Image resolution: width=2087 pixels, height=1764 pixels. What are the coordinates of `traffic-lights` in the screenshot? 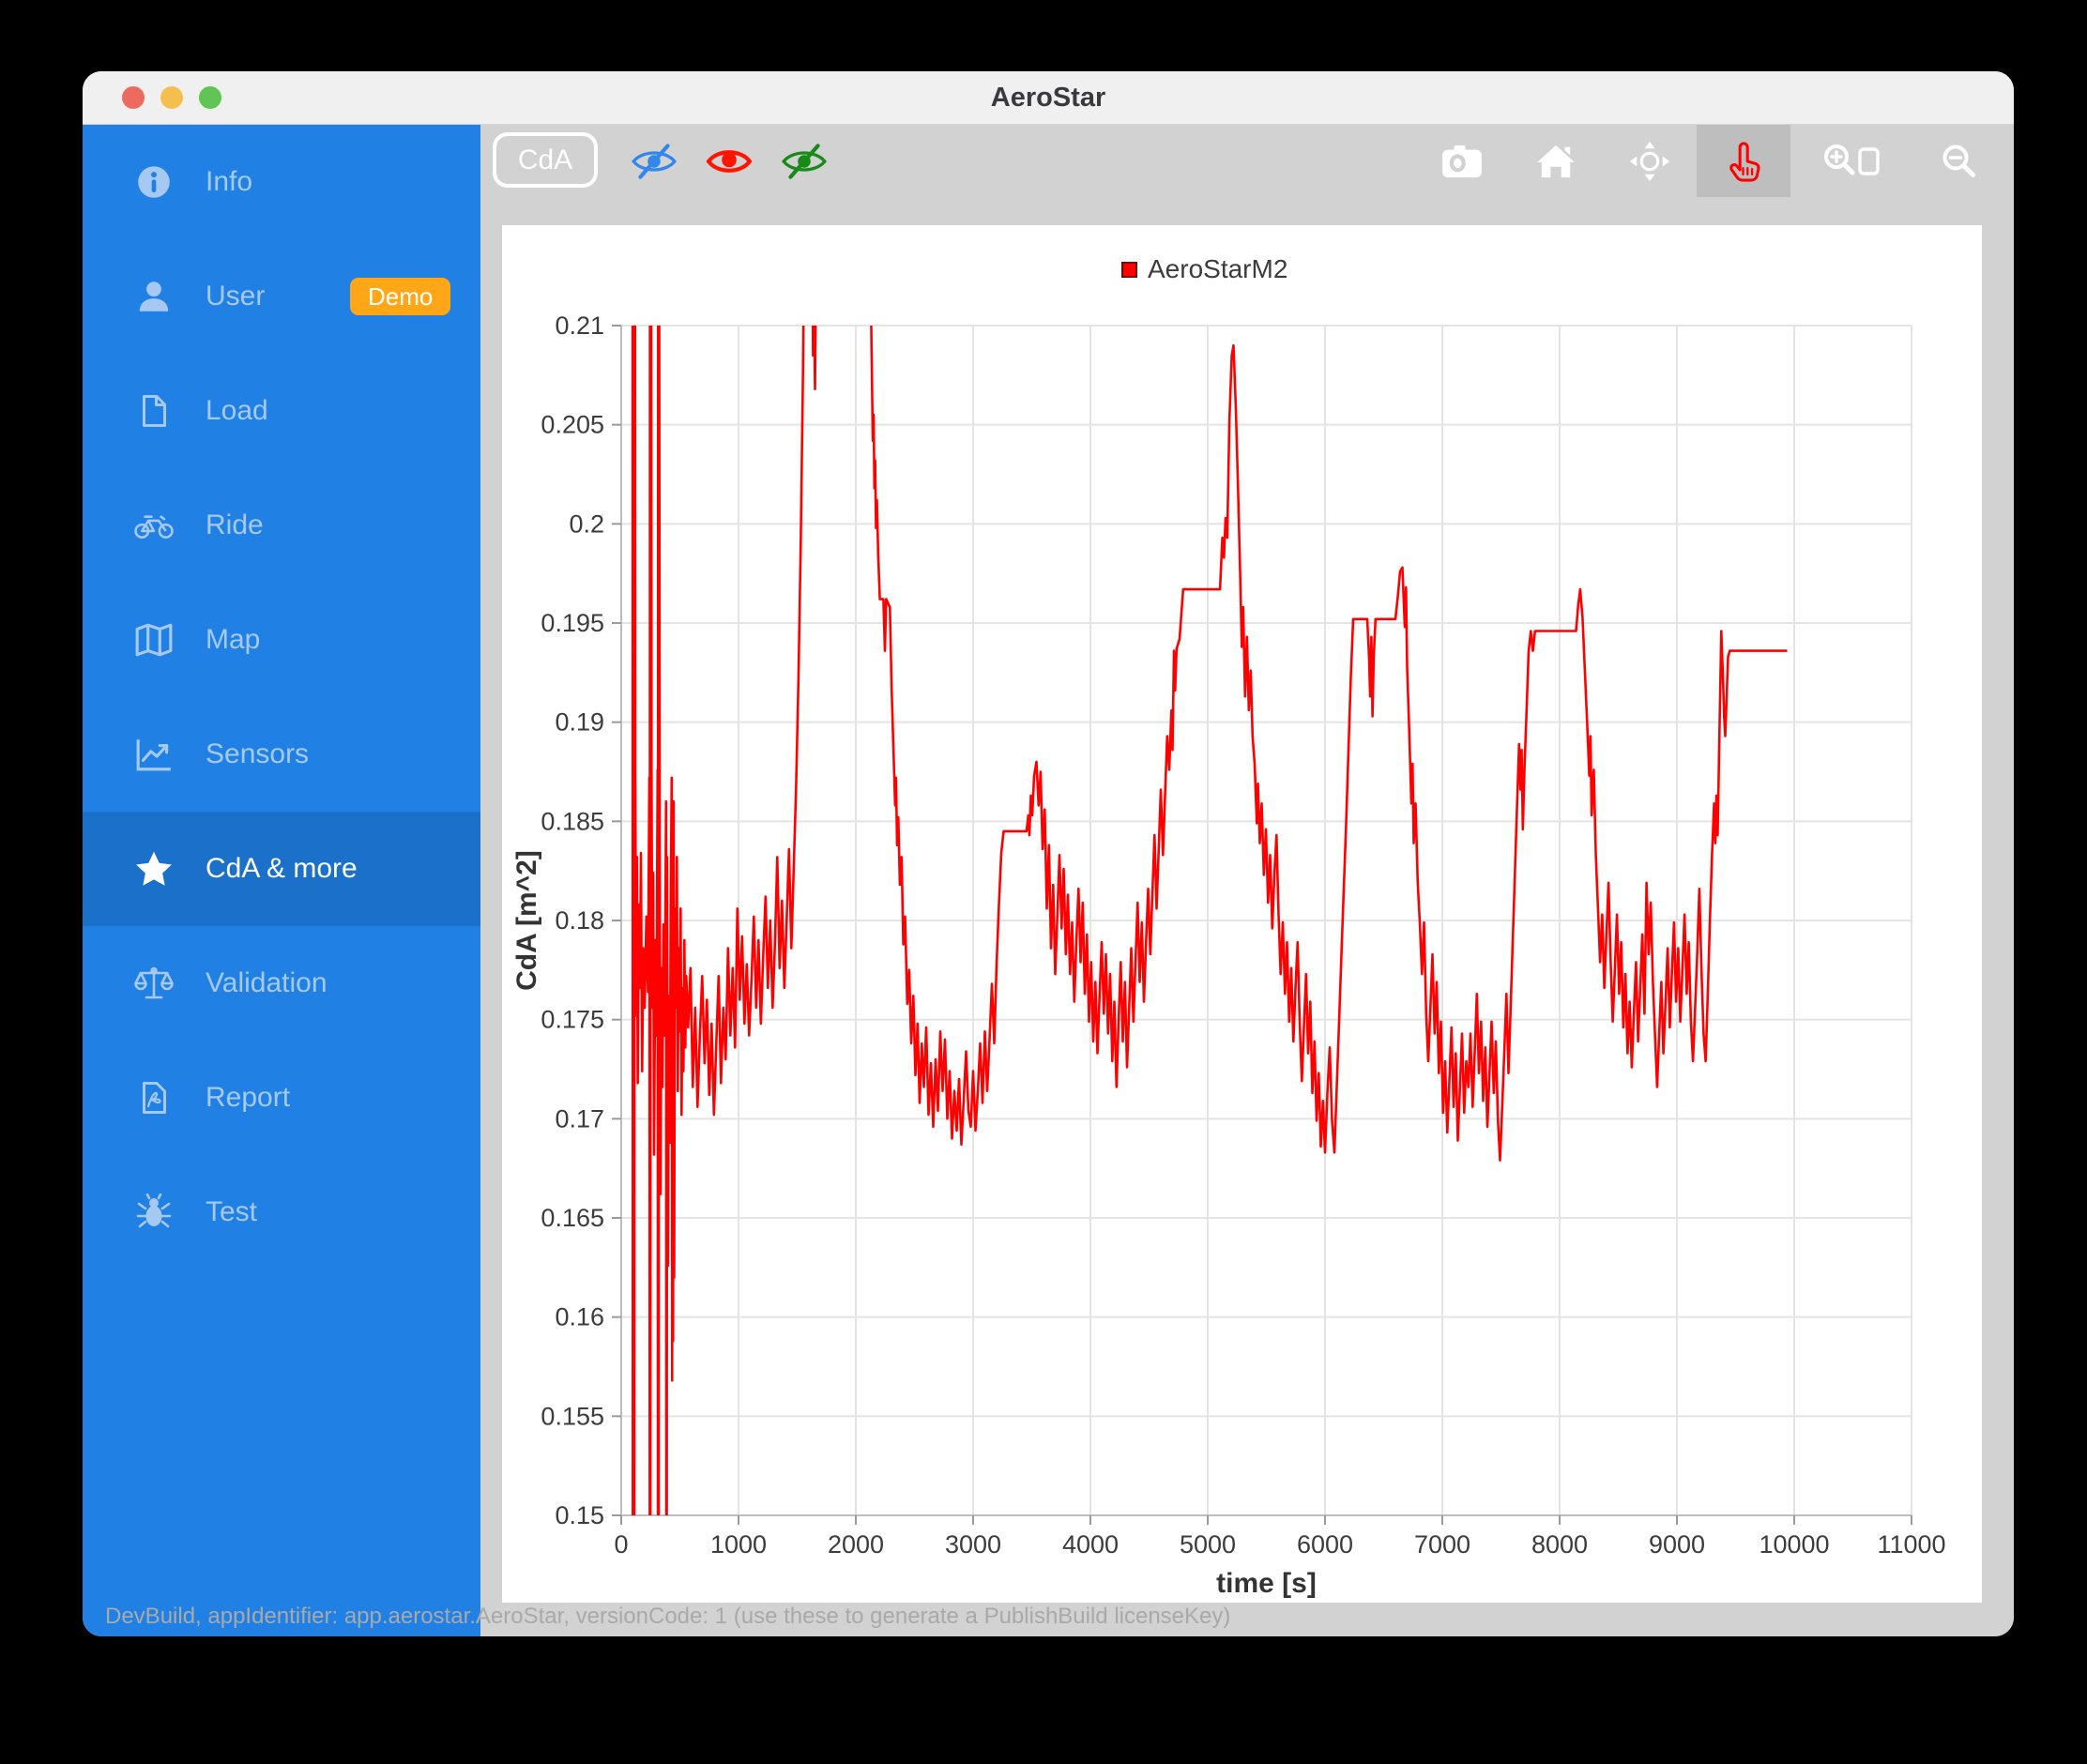 It's located at (171, 97).